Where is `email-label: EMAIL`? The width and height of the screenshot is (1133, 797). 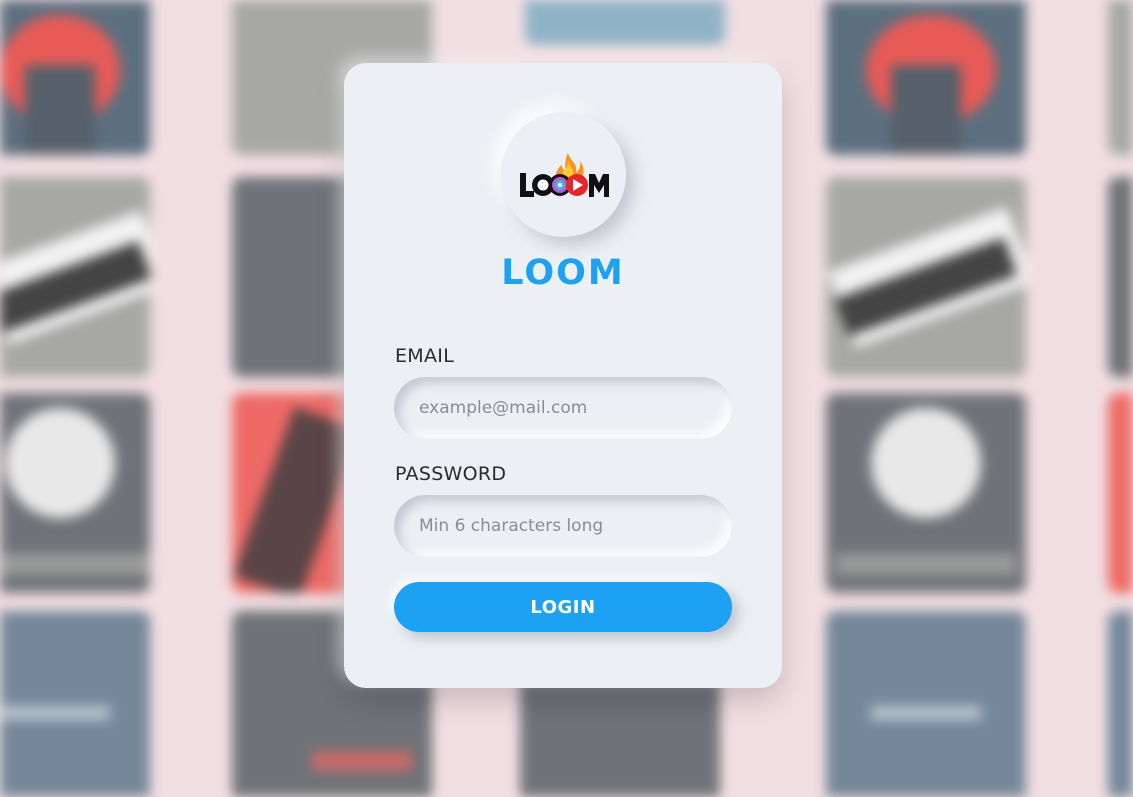
email-label: EMAIL is located at coordinates (425, 356).